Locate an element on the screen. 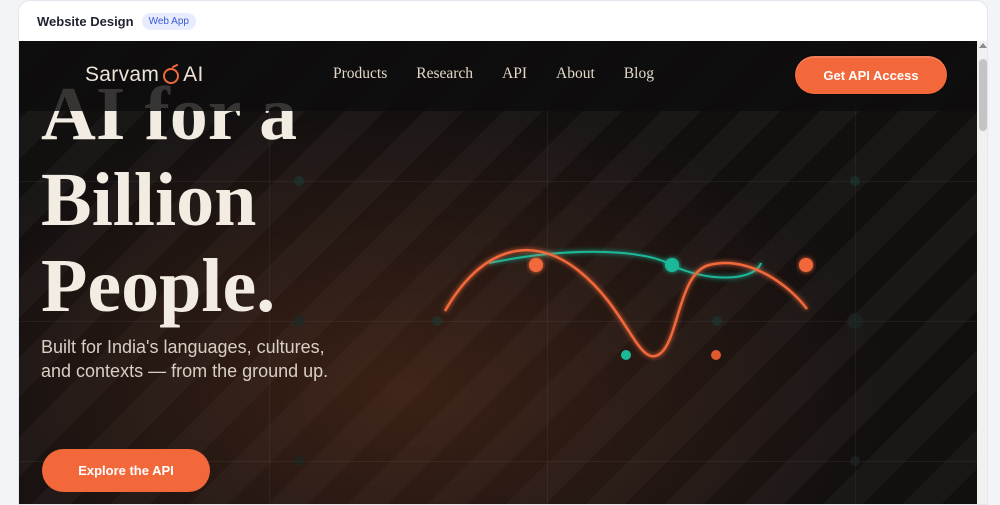 This screenshot has width=1000, height=505. nav-link-blog: Blog is located at coordinates (639, 74).